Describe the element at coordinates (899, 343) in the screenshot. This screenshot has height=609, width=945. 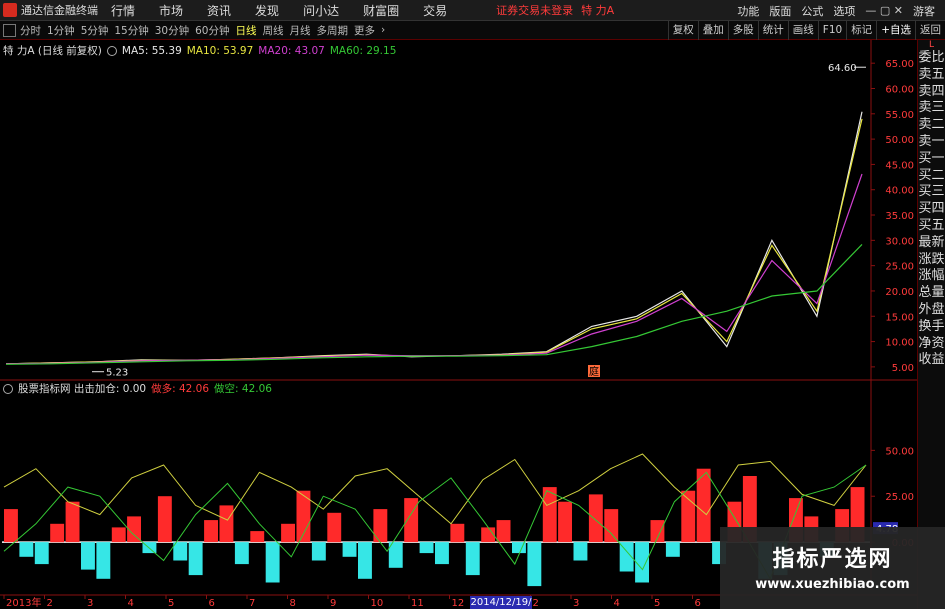
I see `price-tick-label: 10.00` at that location.